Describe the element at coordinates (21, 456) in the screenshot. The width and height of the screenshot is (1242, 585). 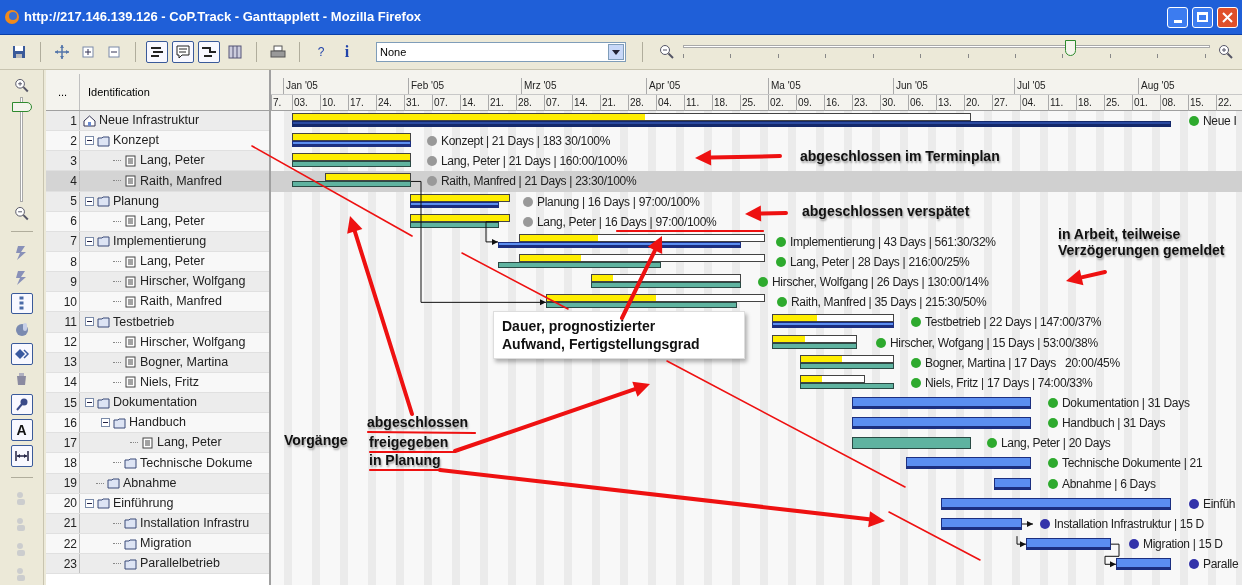
I see `width-arrows-button` at that location.